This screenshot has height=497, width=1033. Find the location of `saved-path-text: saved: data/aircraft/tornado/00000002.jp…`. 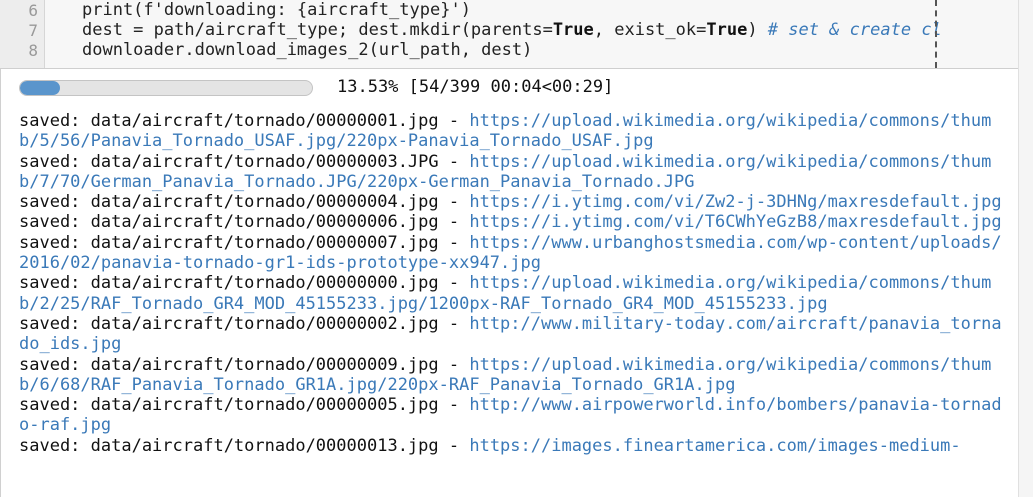

saved-path-text: saved: data/aircraft/tornado/00000002.jp… is located at coordinates (244, 323).